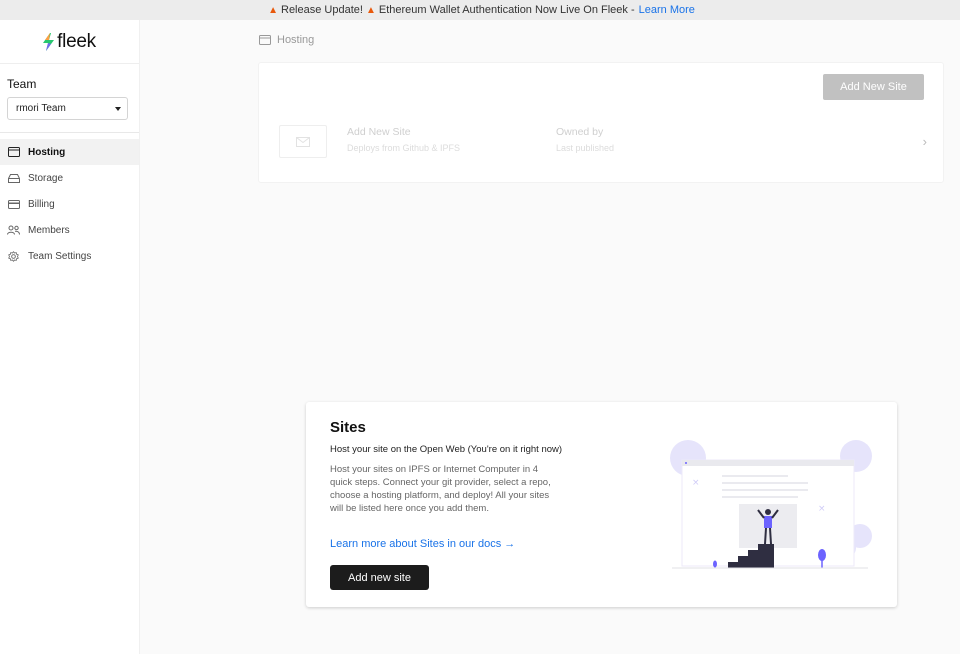 The image size is (960, 654). Describe the element at coordinates (60, 256) in the screenshot. I see `sidebar-item-label: Team Settings` at that location.